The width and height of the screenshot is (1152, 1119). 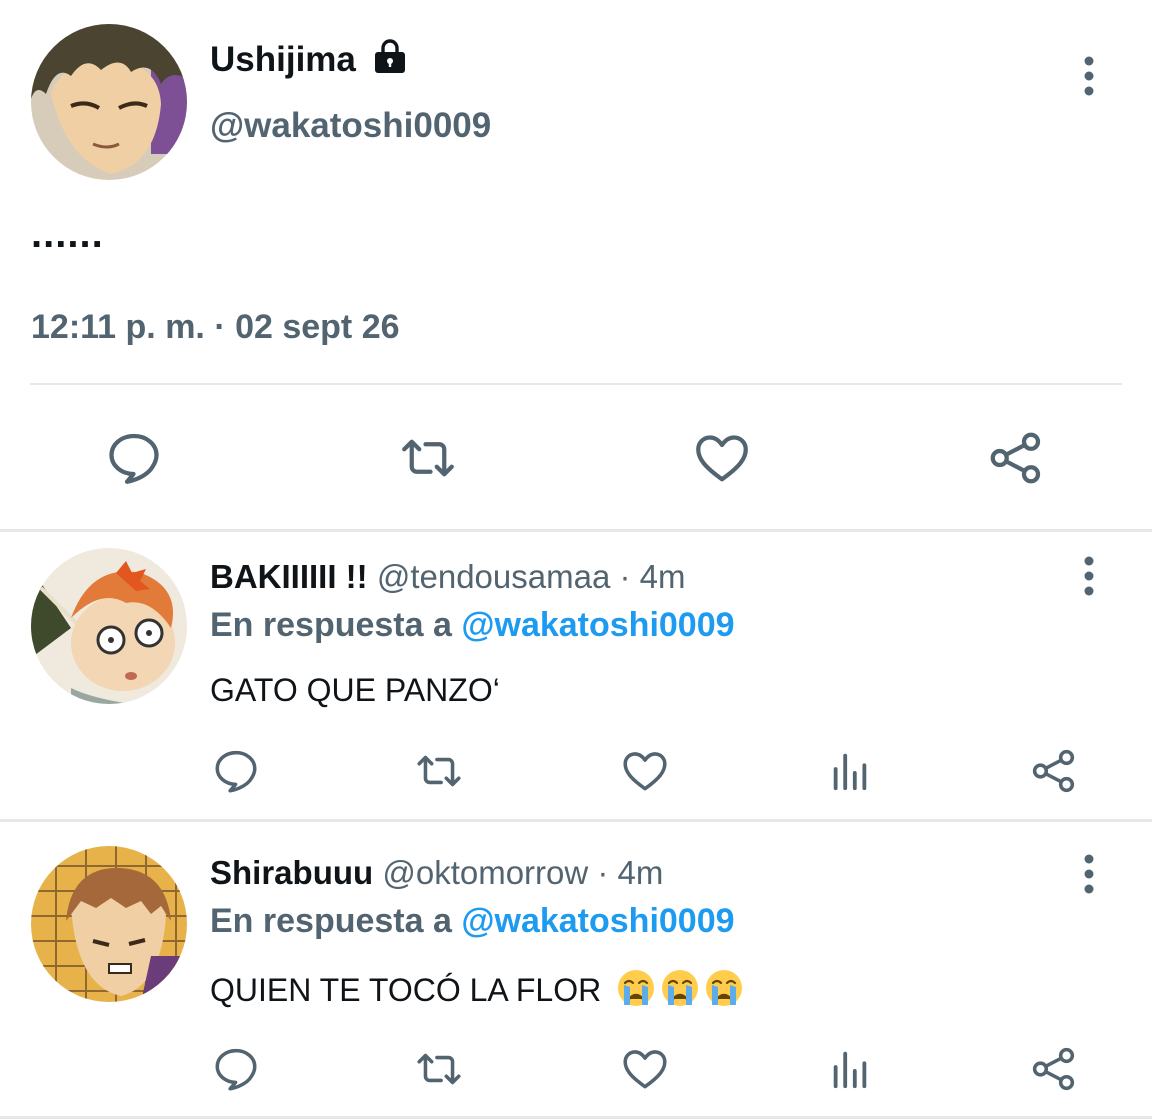 I want to click on display-name: Shirabuuu, so click(x=291, y=872).